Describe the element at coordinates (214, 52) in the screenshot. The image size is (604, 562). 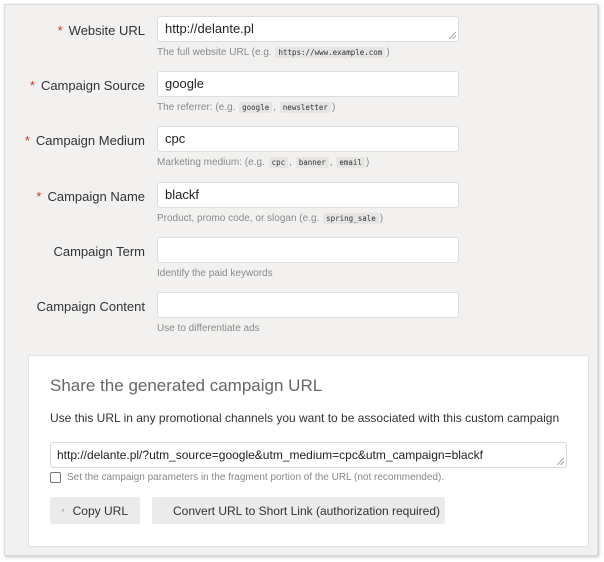
I see `hint-text: The full website URL (e.g.` at that location.